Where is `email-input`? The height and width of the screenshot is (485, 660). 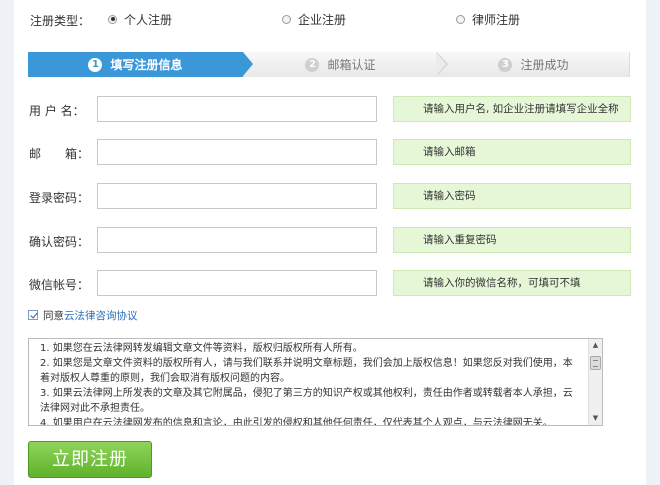 email-input is located at coordinates (237, 152).